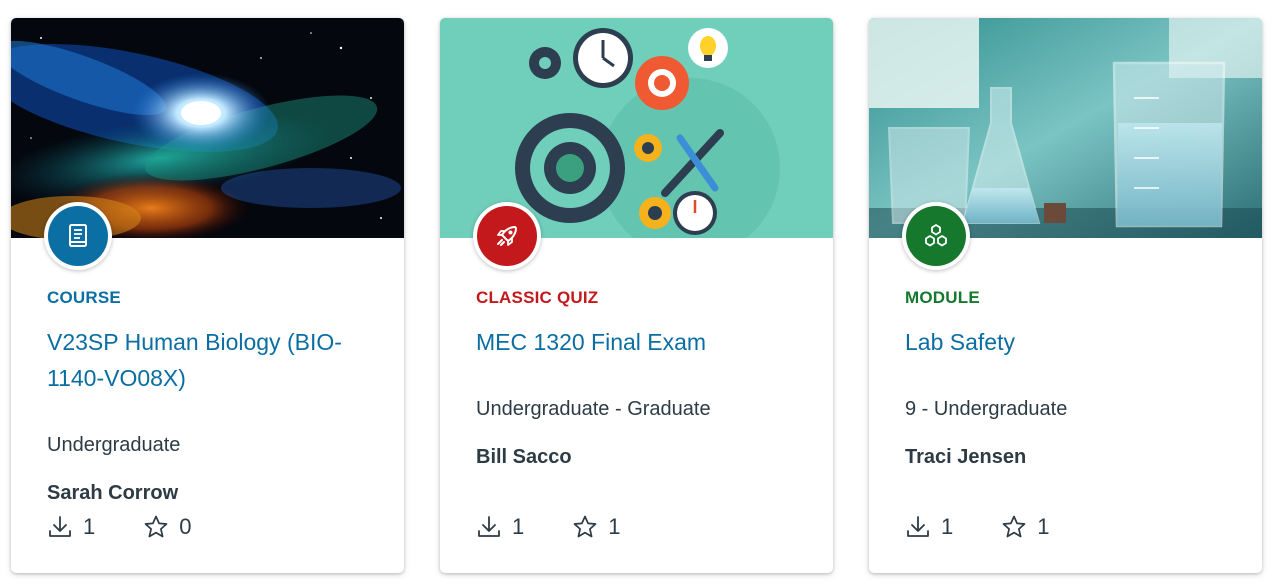 This screenshot has width=1276, height=588. What do you see at coordinates (185, 526) in the screenshot?
I see `favorites-count: 0` at bounding box center [185, 526].